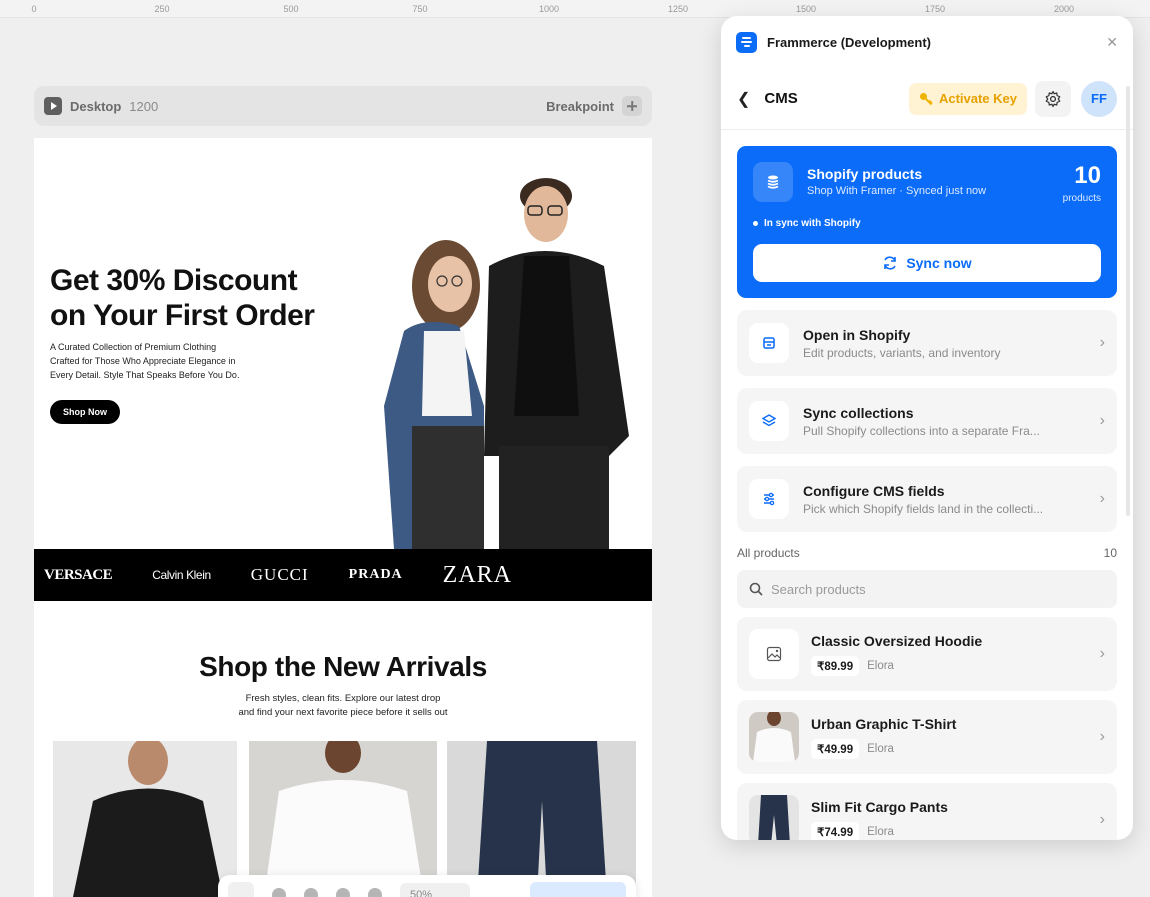 This screenshot has width=1150, height=897. What do you see at coordinates (375, 574) in the screenshot?
I see `brand-logo: PRADA` at bounding box center [375, 574].